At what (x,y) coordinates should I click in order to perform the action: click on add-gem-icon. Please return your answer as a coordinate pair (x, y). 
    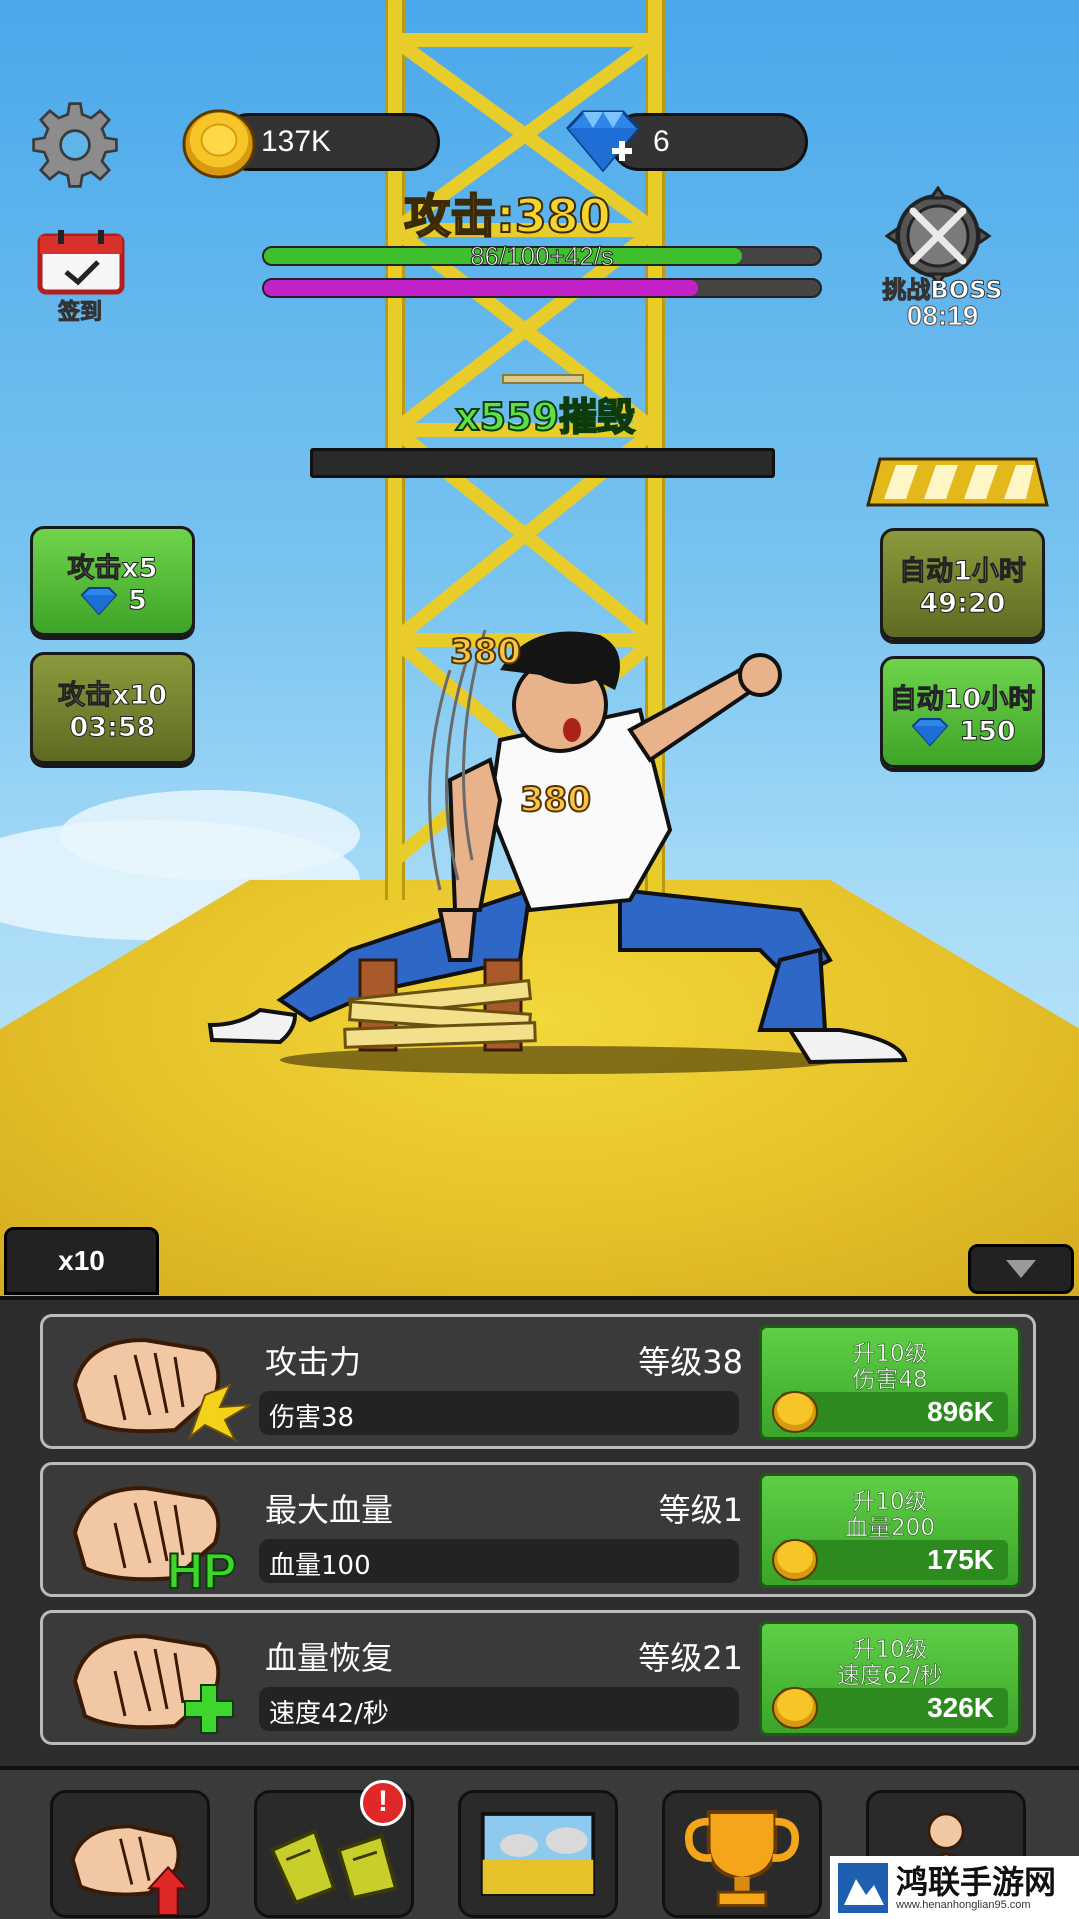
    Looking at the image, I should click on (603, 141).